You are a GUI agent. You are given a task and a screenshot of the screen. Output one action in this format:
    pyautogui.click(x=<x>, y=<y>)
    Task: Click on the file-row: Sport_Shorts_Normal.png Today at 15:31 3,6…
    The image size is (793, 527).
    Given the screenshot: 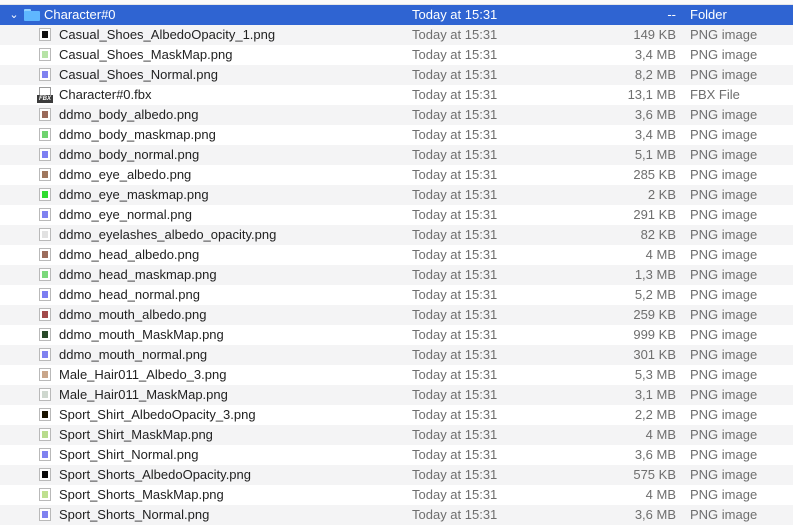 What is the action you would take?
    pyautogui.click(x=396, y=515)
    